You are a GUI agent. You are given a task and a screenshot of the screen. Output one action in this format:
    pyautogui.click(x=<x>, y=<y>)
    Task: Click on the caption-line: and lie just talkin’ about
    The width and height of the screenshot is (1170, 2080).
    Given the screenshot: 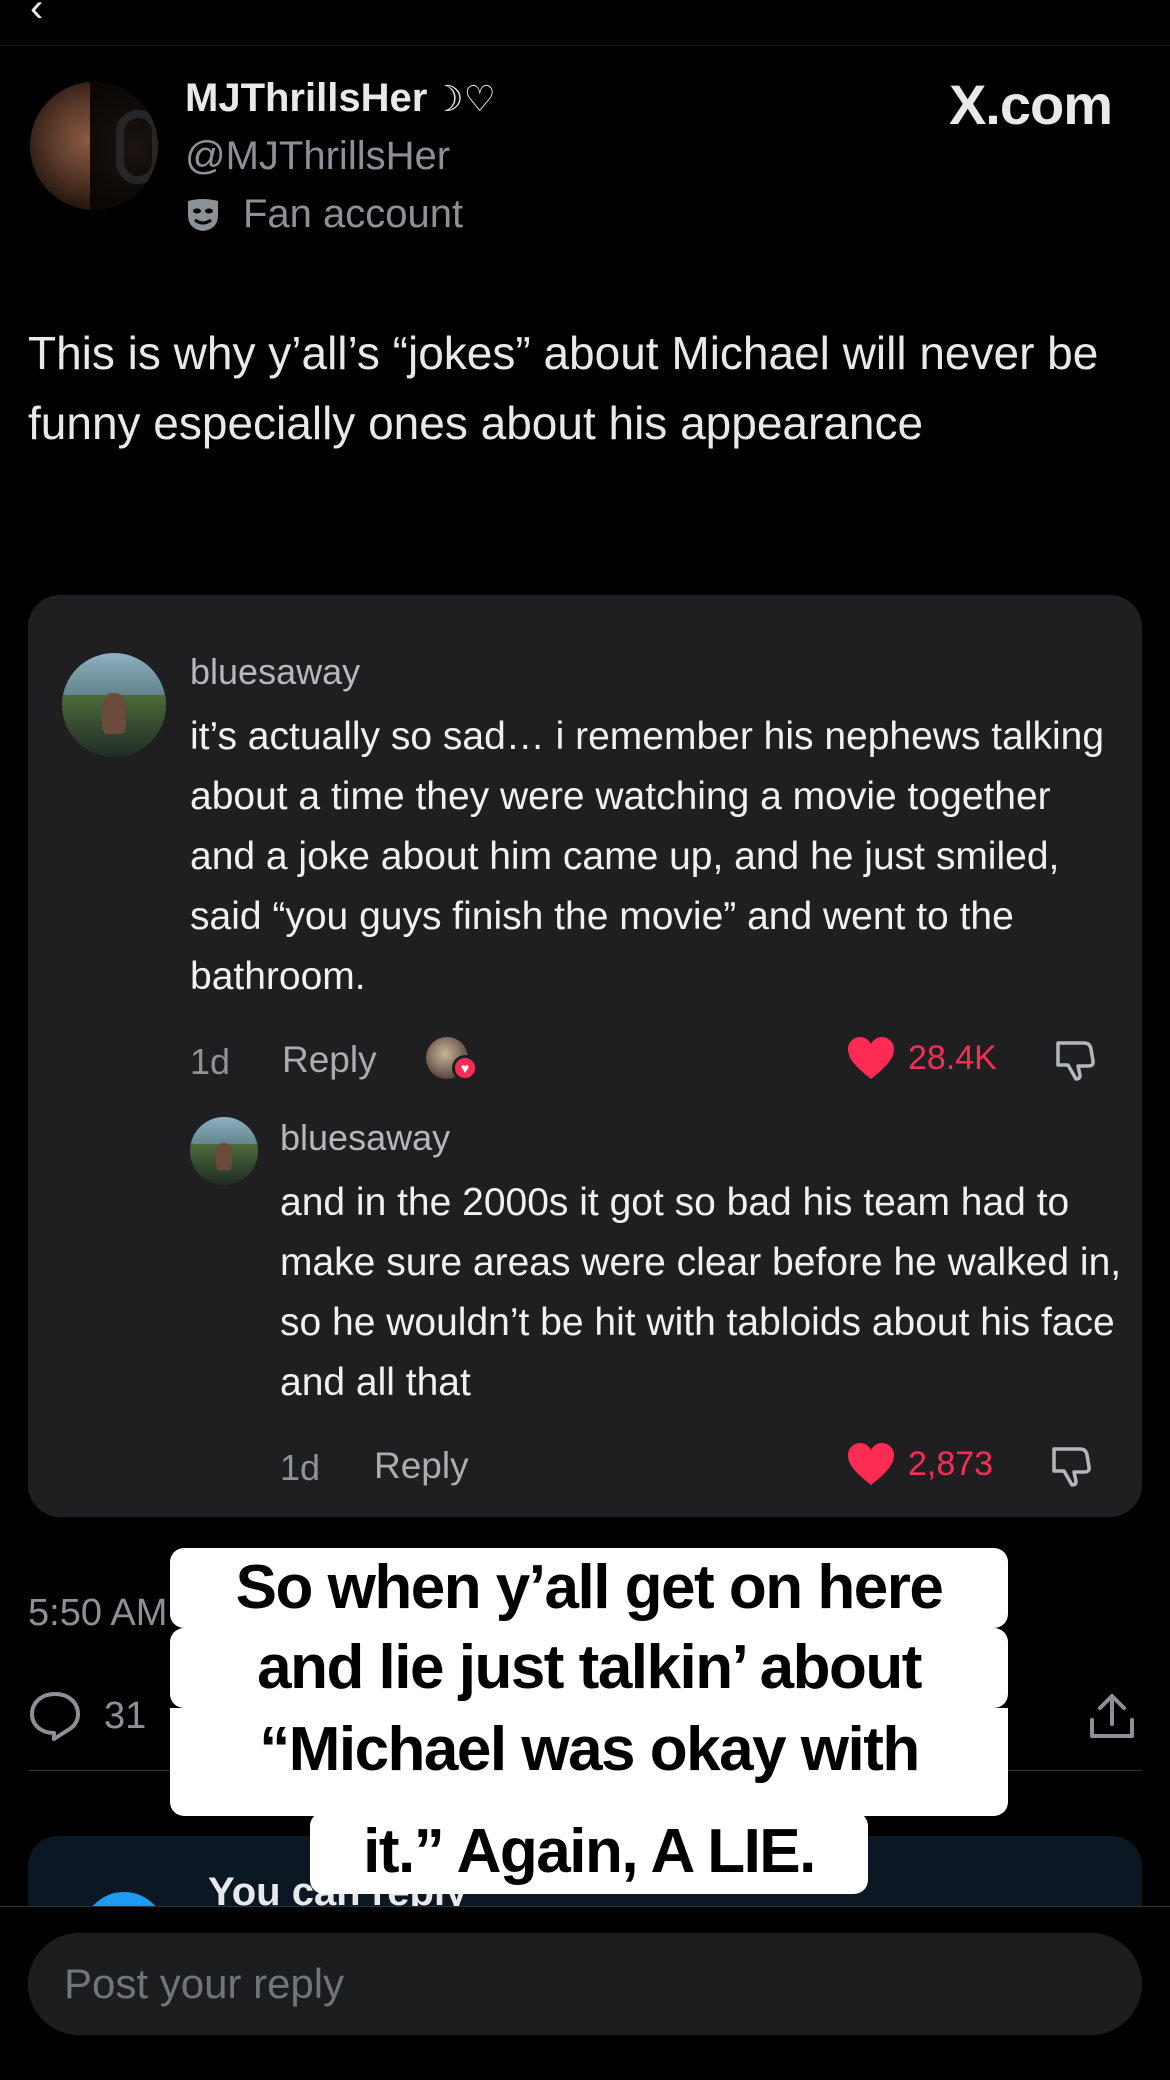 What is the action you would take?
    pyautogui.click(x=589, y=1668)
    